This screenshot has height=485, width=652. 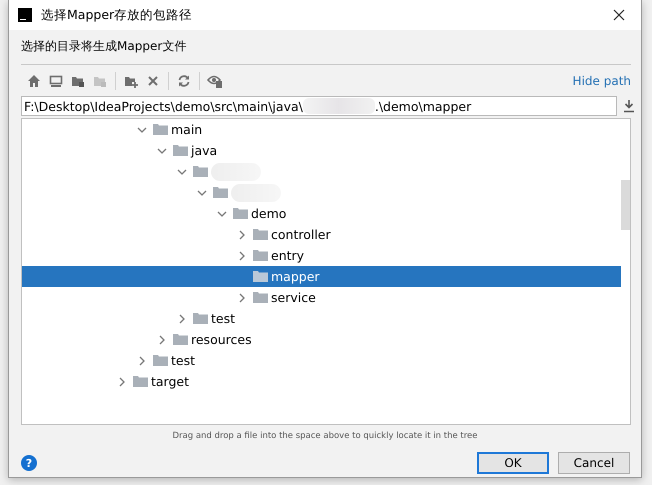 What do you see at coordinates (321, 150) in the screenshot?
I see `tree-row: java` at bounding box center [321, 150].